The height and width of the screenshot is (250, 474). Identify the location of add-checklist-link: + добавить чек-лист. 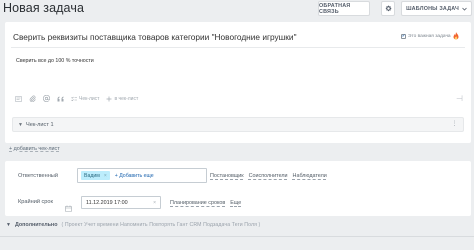
(34, 149).